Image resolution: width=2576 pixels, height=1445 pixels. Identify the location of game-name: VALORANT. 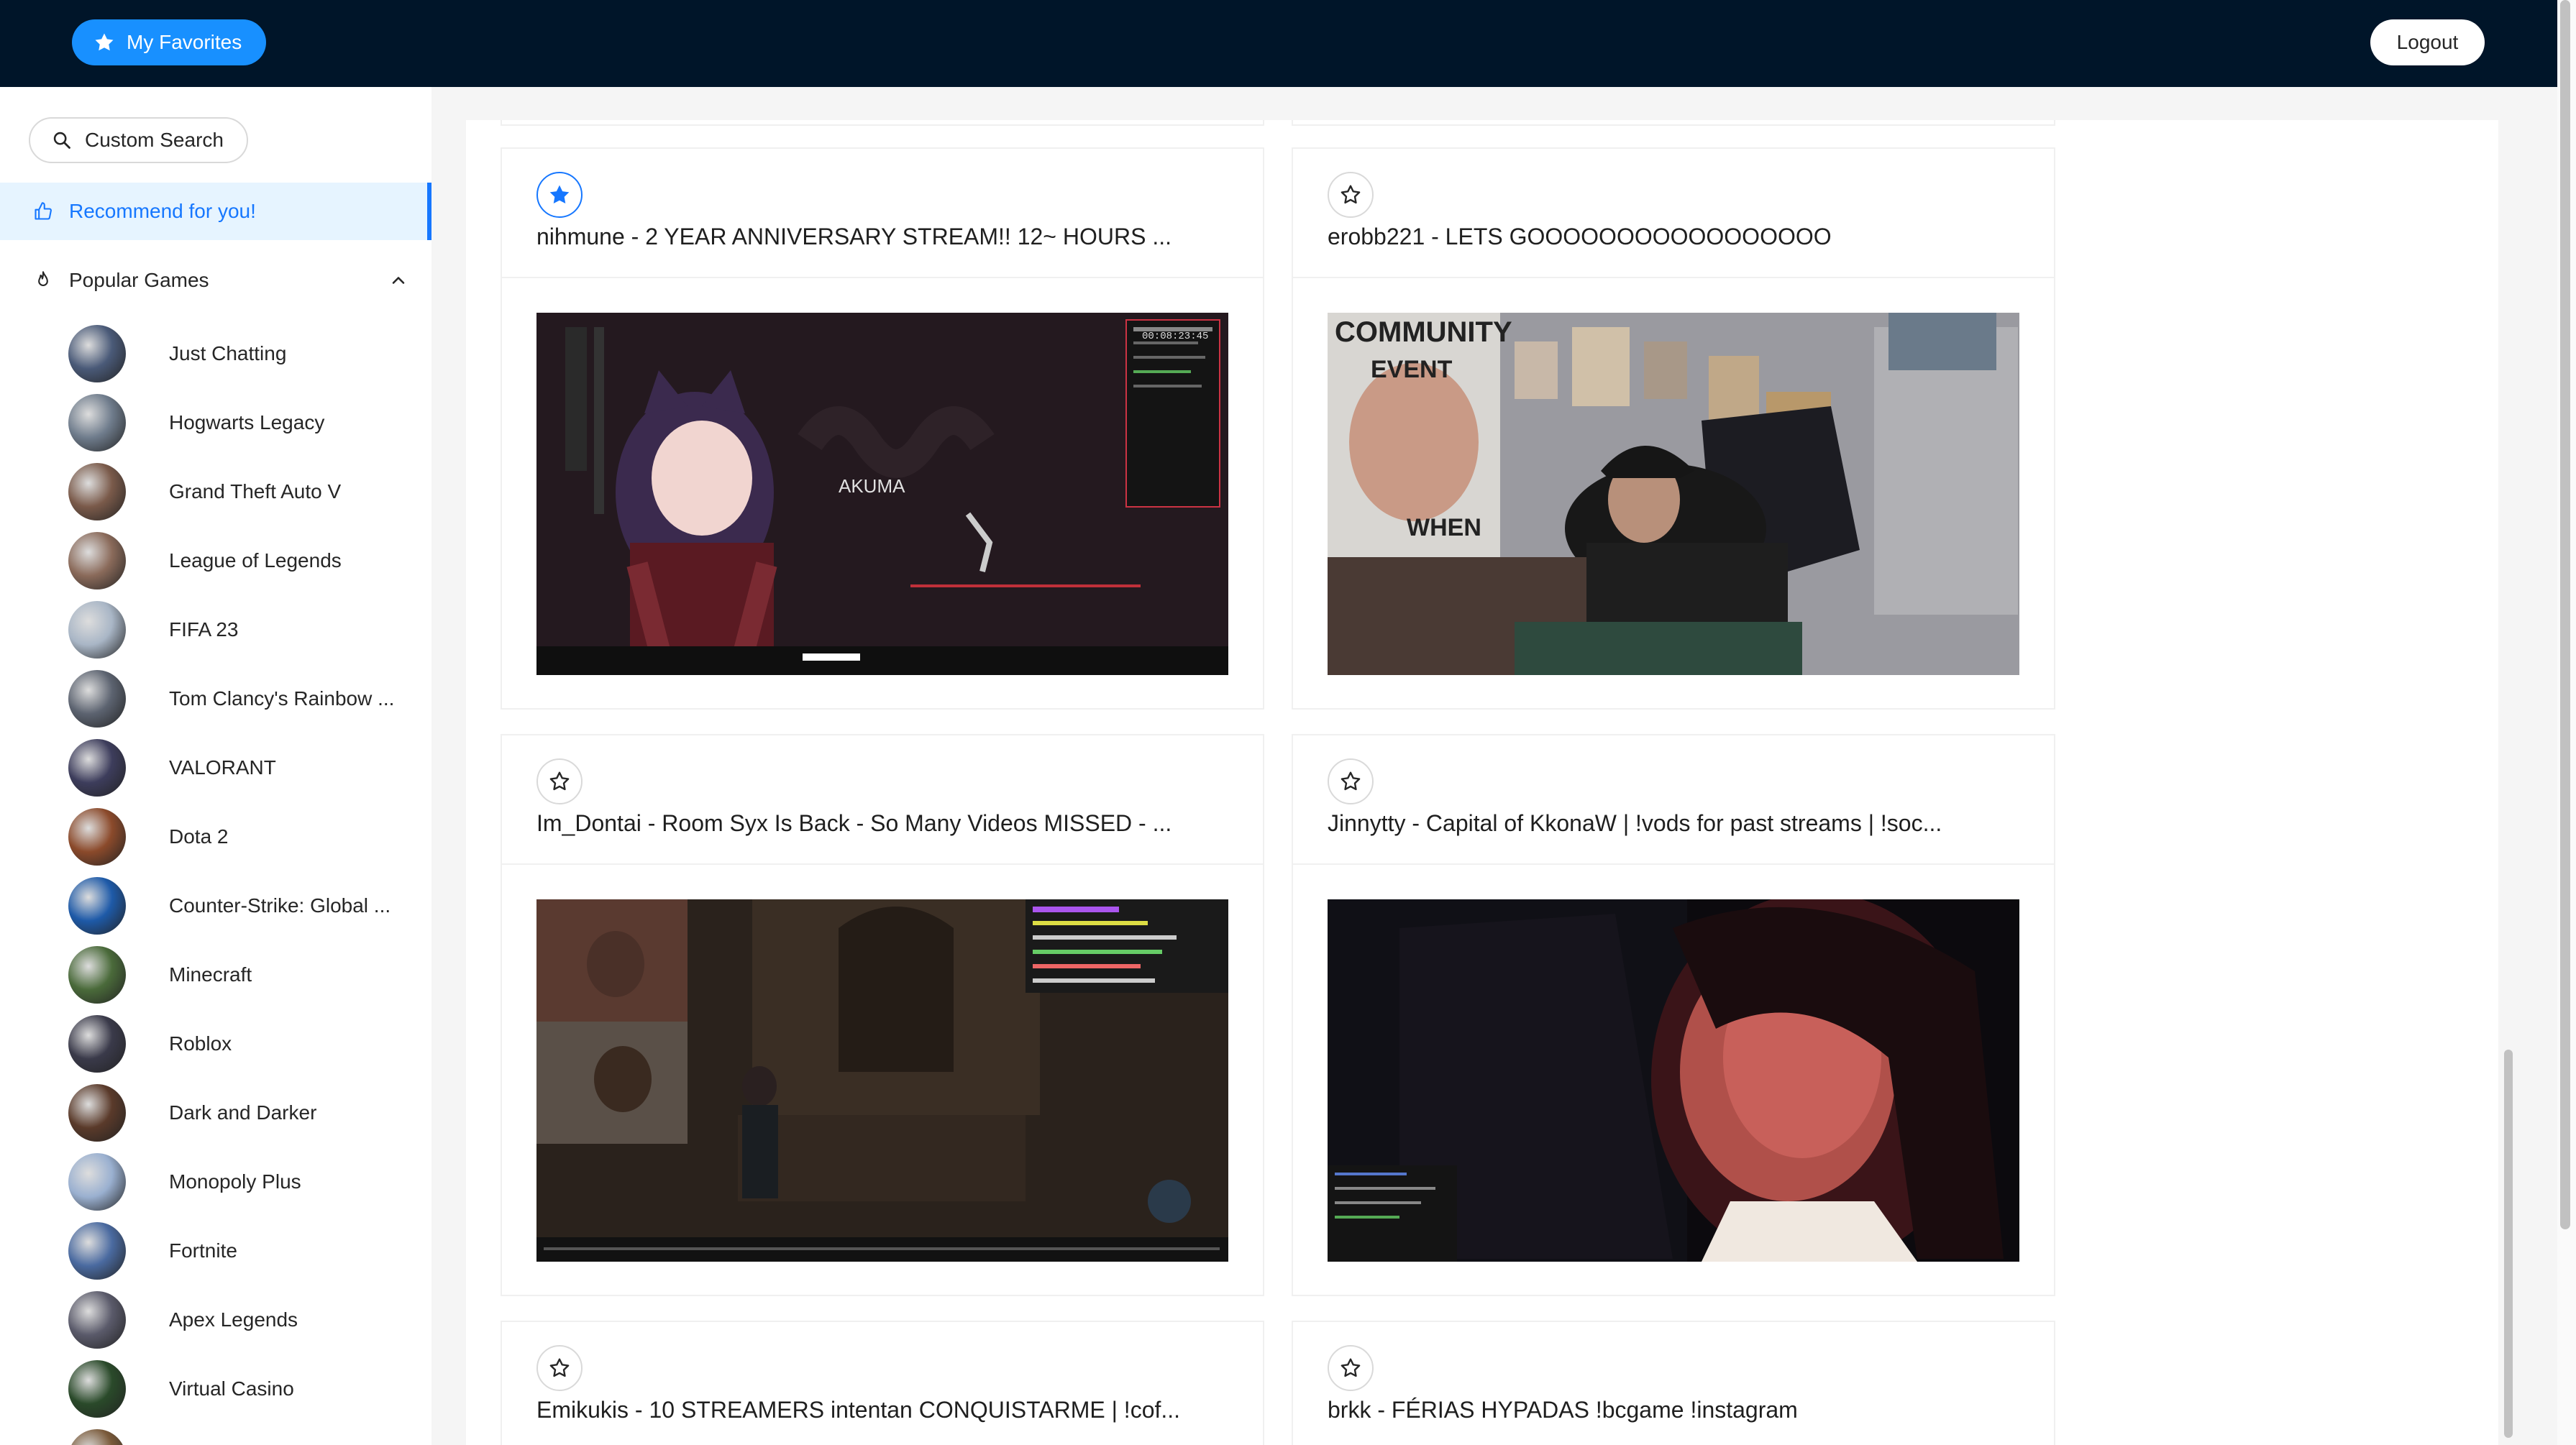
(223, 767).